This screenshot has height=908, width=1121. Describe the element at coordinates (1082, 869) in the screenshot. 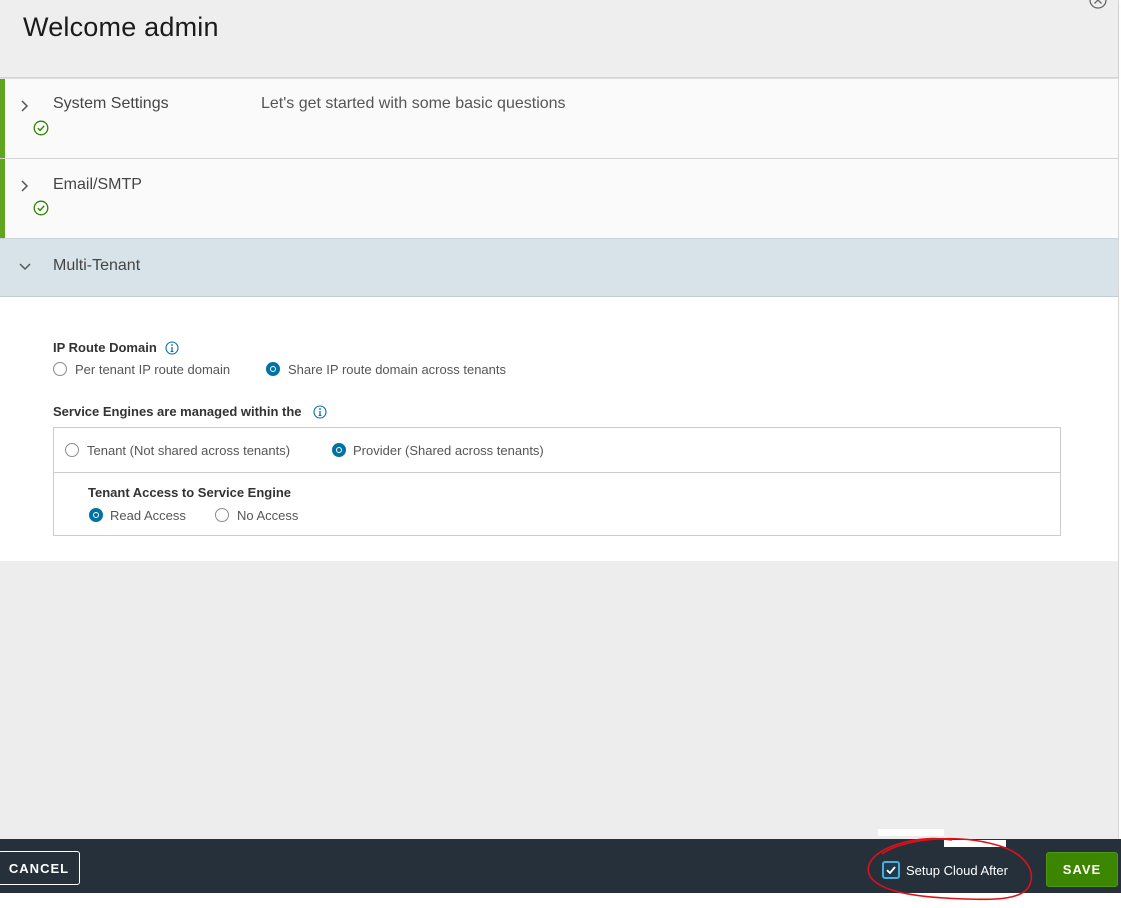

I see `save-button: SAVE` at that location.